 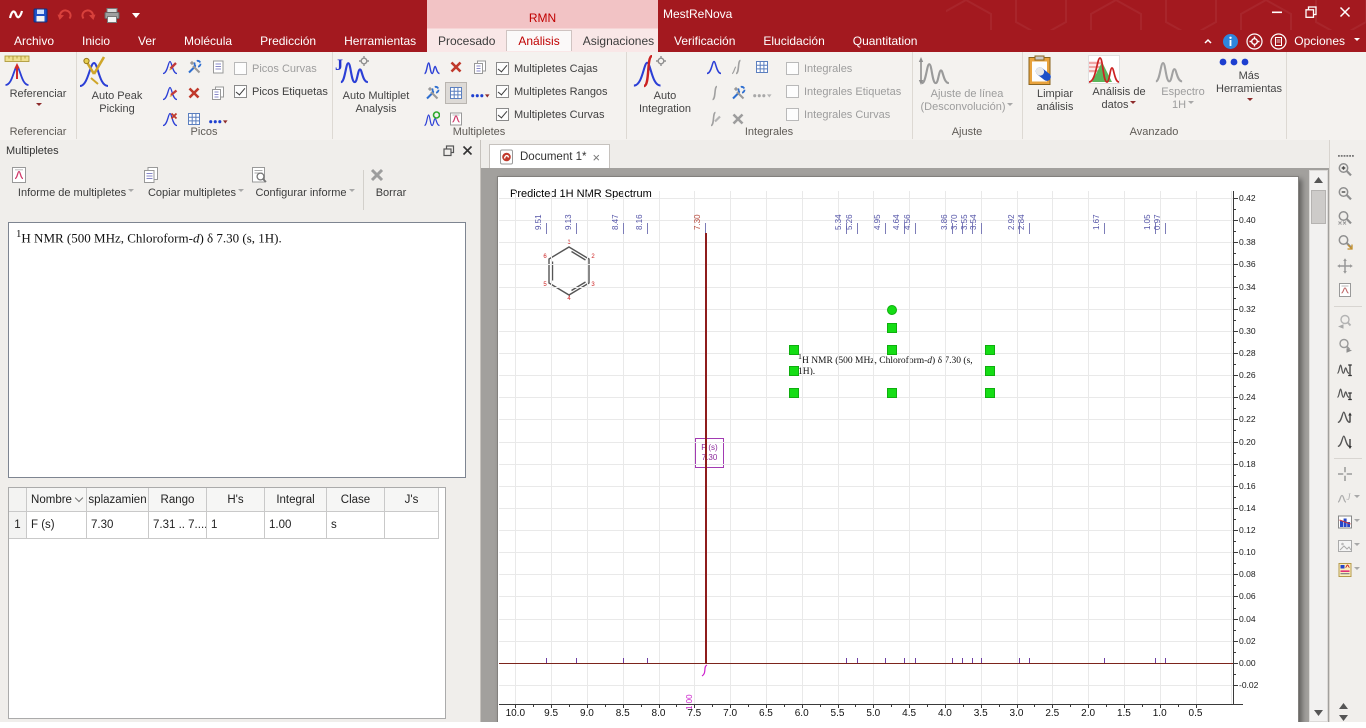 What do you see at coordinates (34, 41) in the screenshot?
I see `menu-tab-archivo: Archivo` at bounding box center [34, 41].